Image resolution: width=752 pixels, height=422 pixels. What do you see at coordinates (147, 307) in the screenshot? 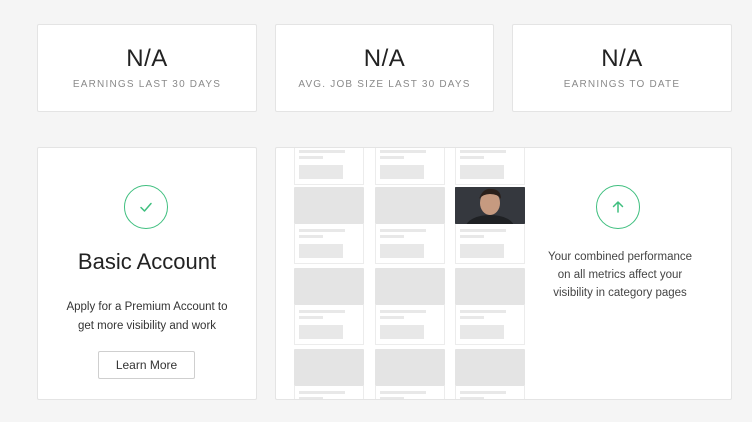
I see `account-description-line: Apply for a Premium Account to` at bounding box center [147, 307].